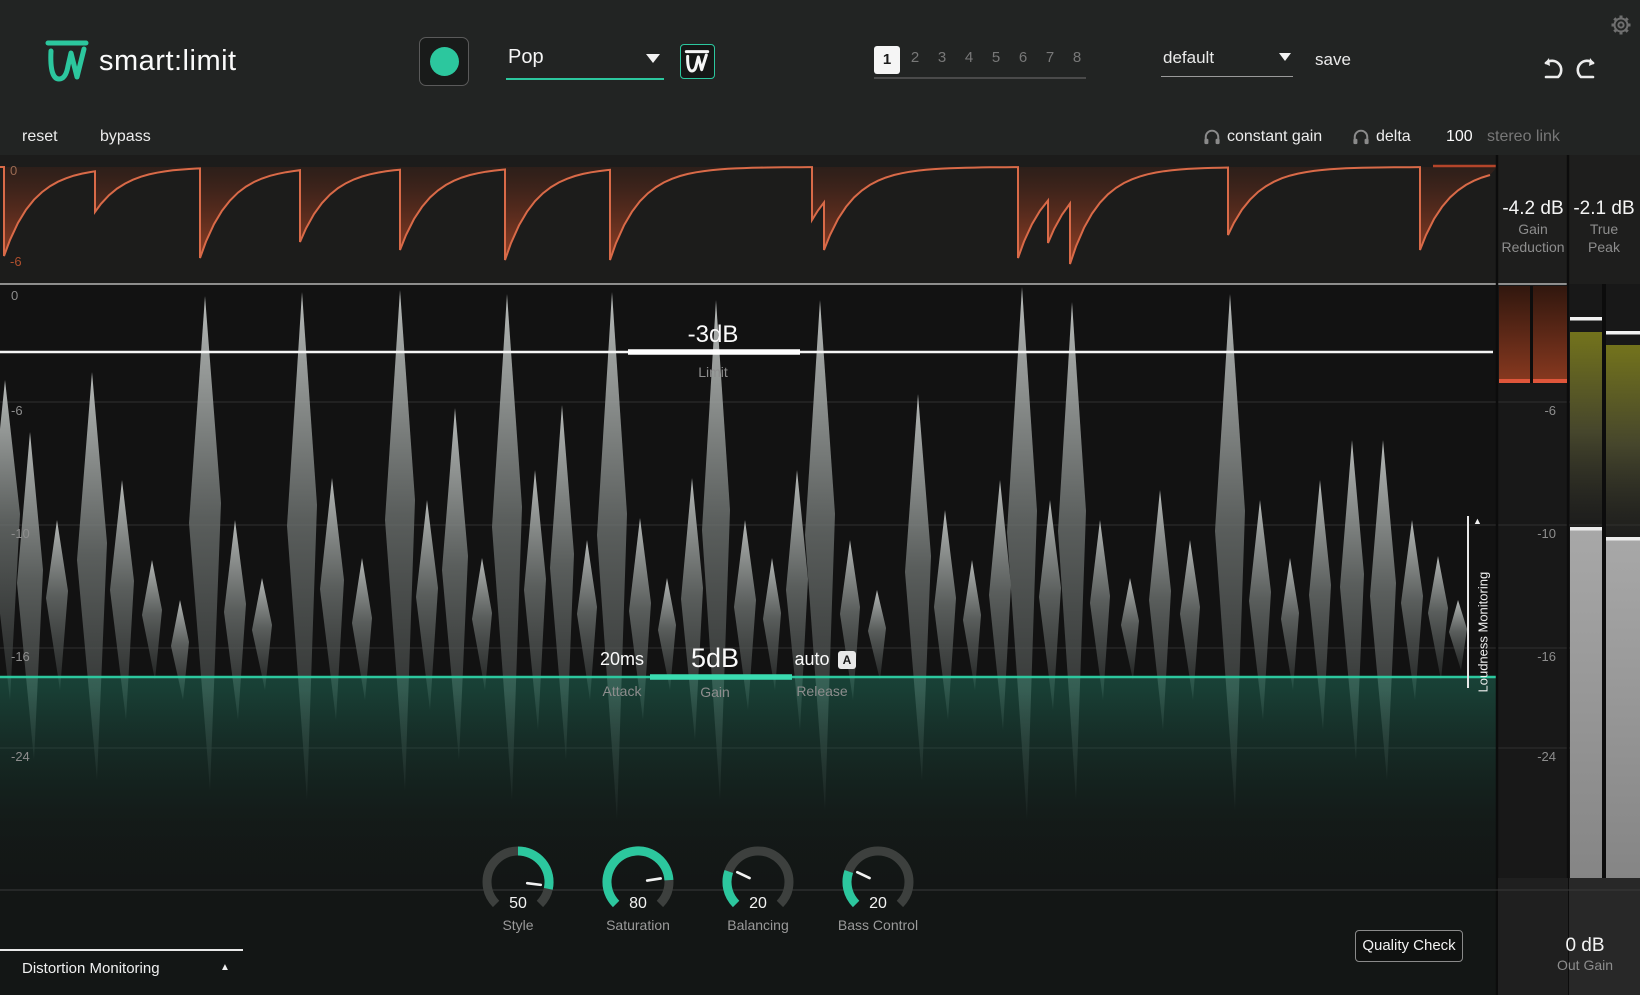 This screenshot has width=1640, height=995. I want to click on peak-meter-left, so click(1586, 432).